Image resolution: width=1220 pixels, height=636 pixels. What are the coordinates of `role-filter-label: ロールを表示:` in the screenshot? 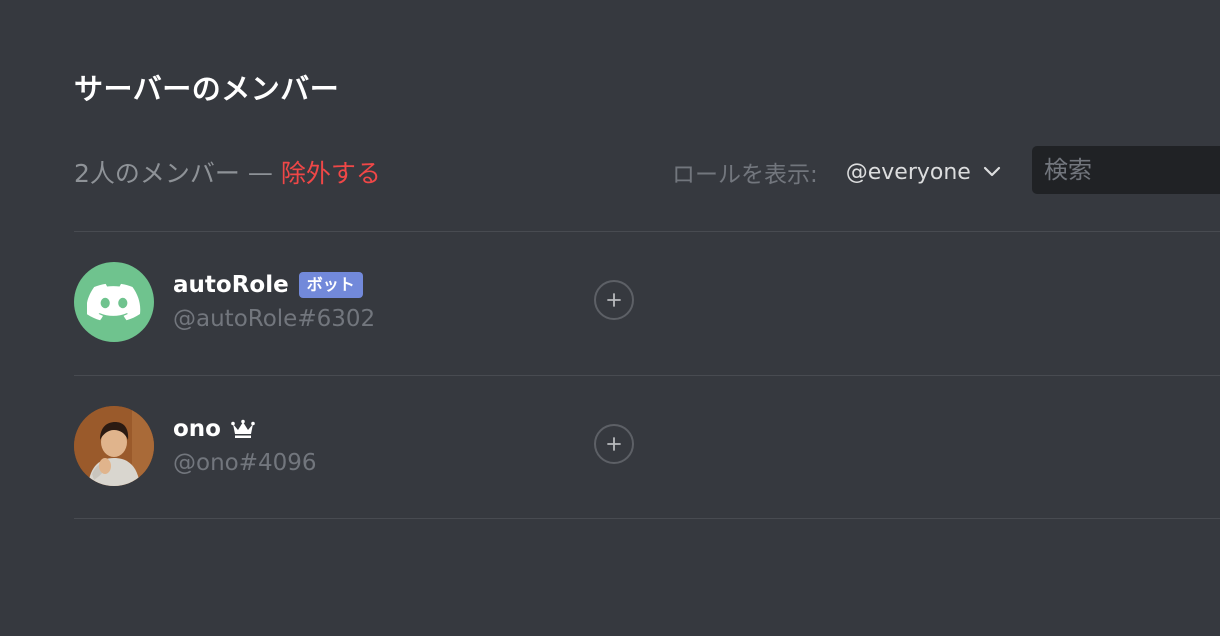 It's located at (745, 175).